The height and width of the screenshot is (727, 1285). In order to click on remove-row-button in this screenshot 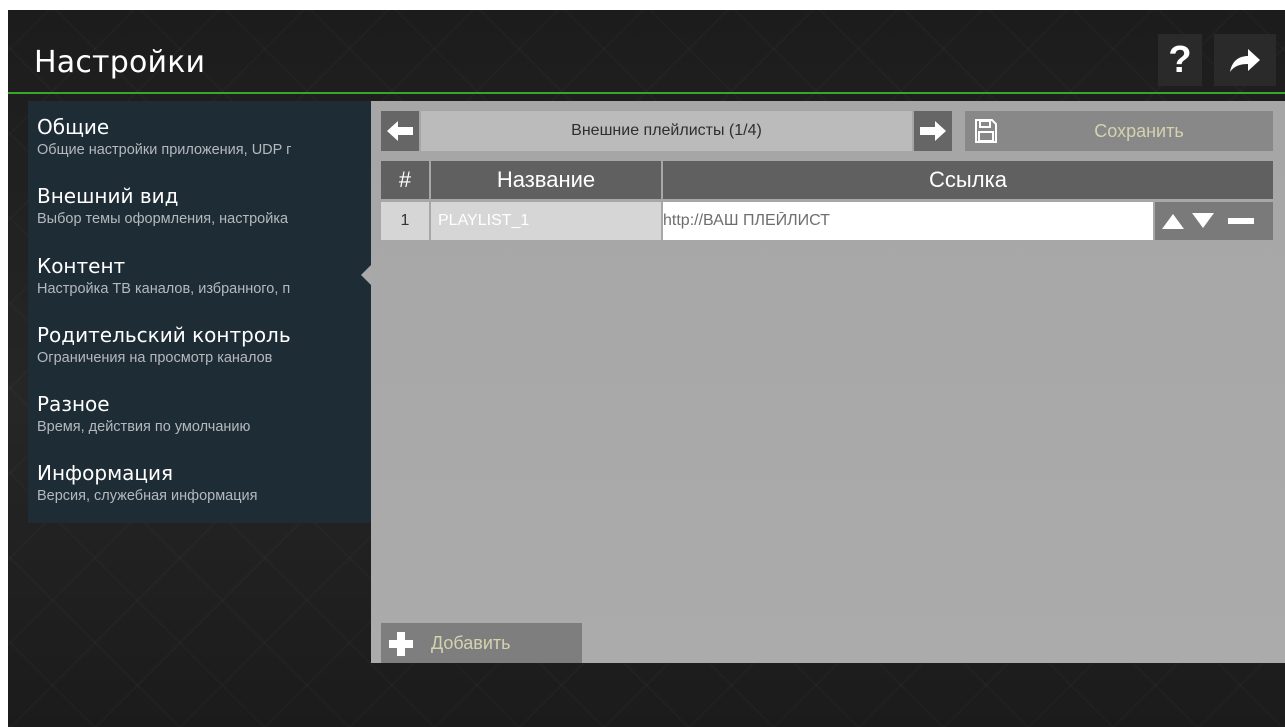, I will do `click(1241, 221)`.